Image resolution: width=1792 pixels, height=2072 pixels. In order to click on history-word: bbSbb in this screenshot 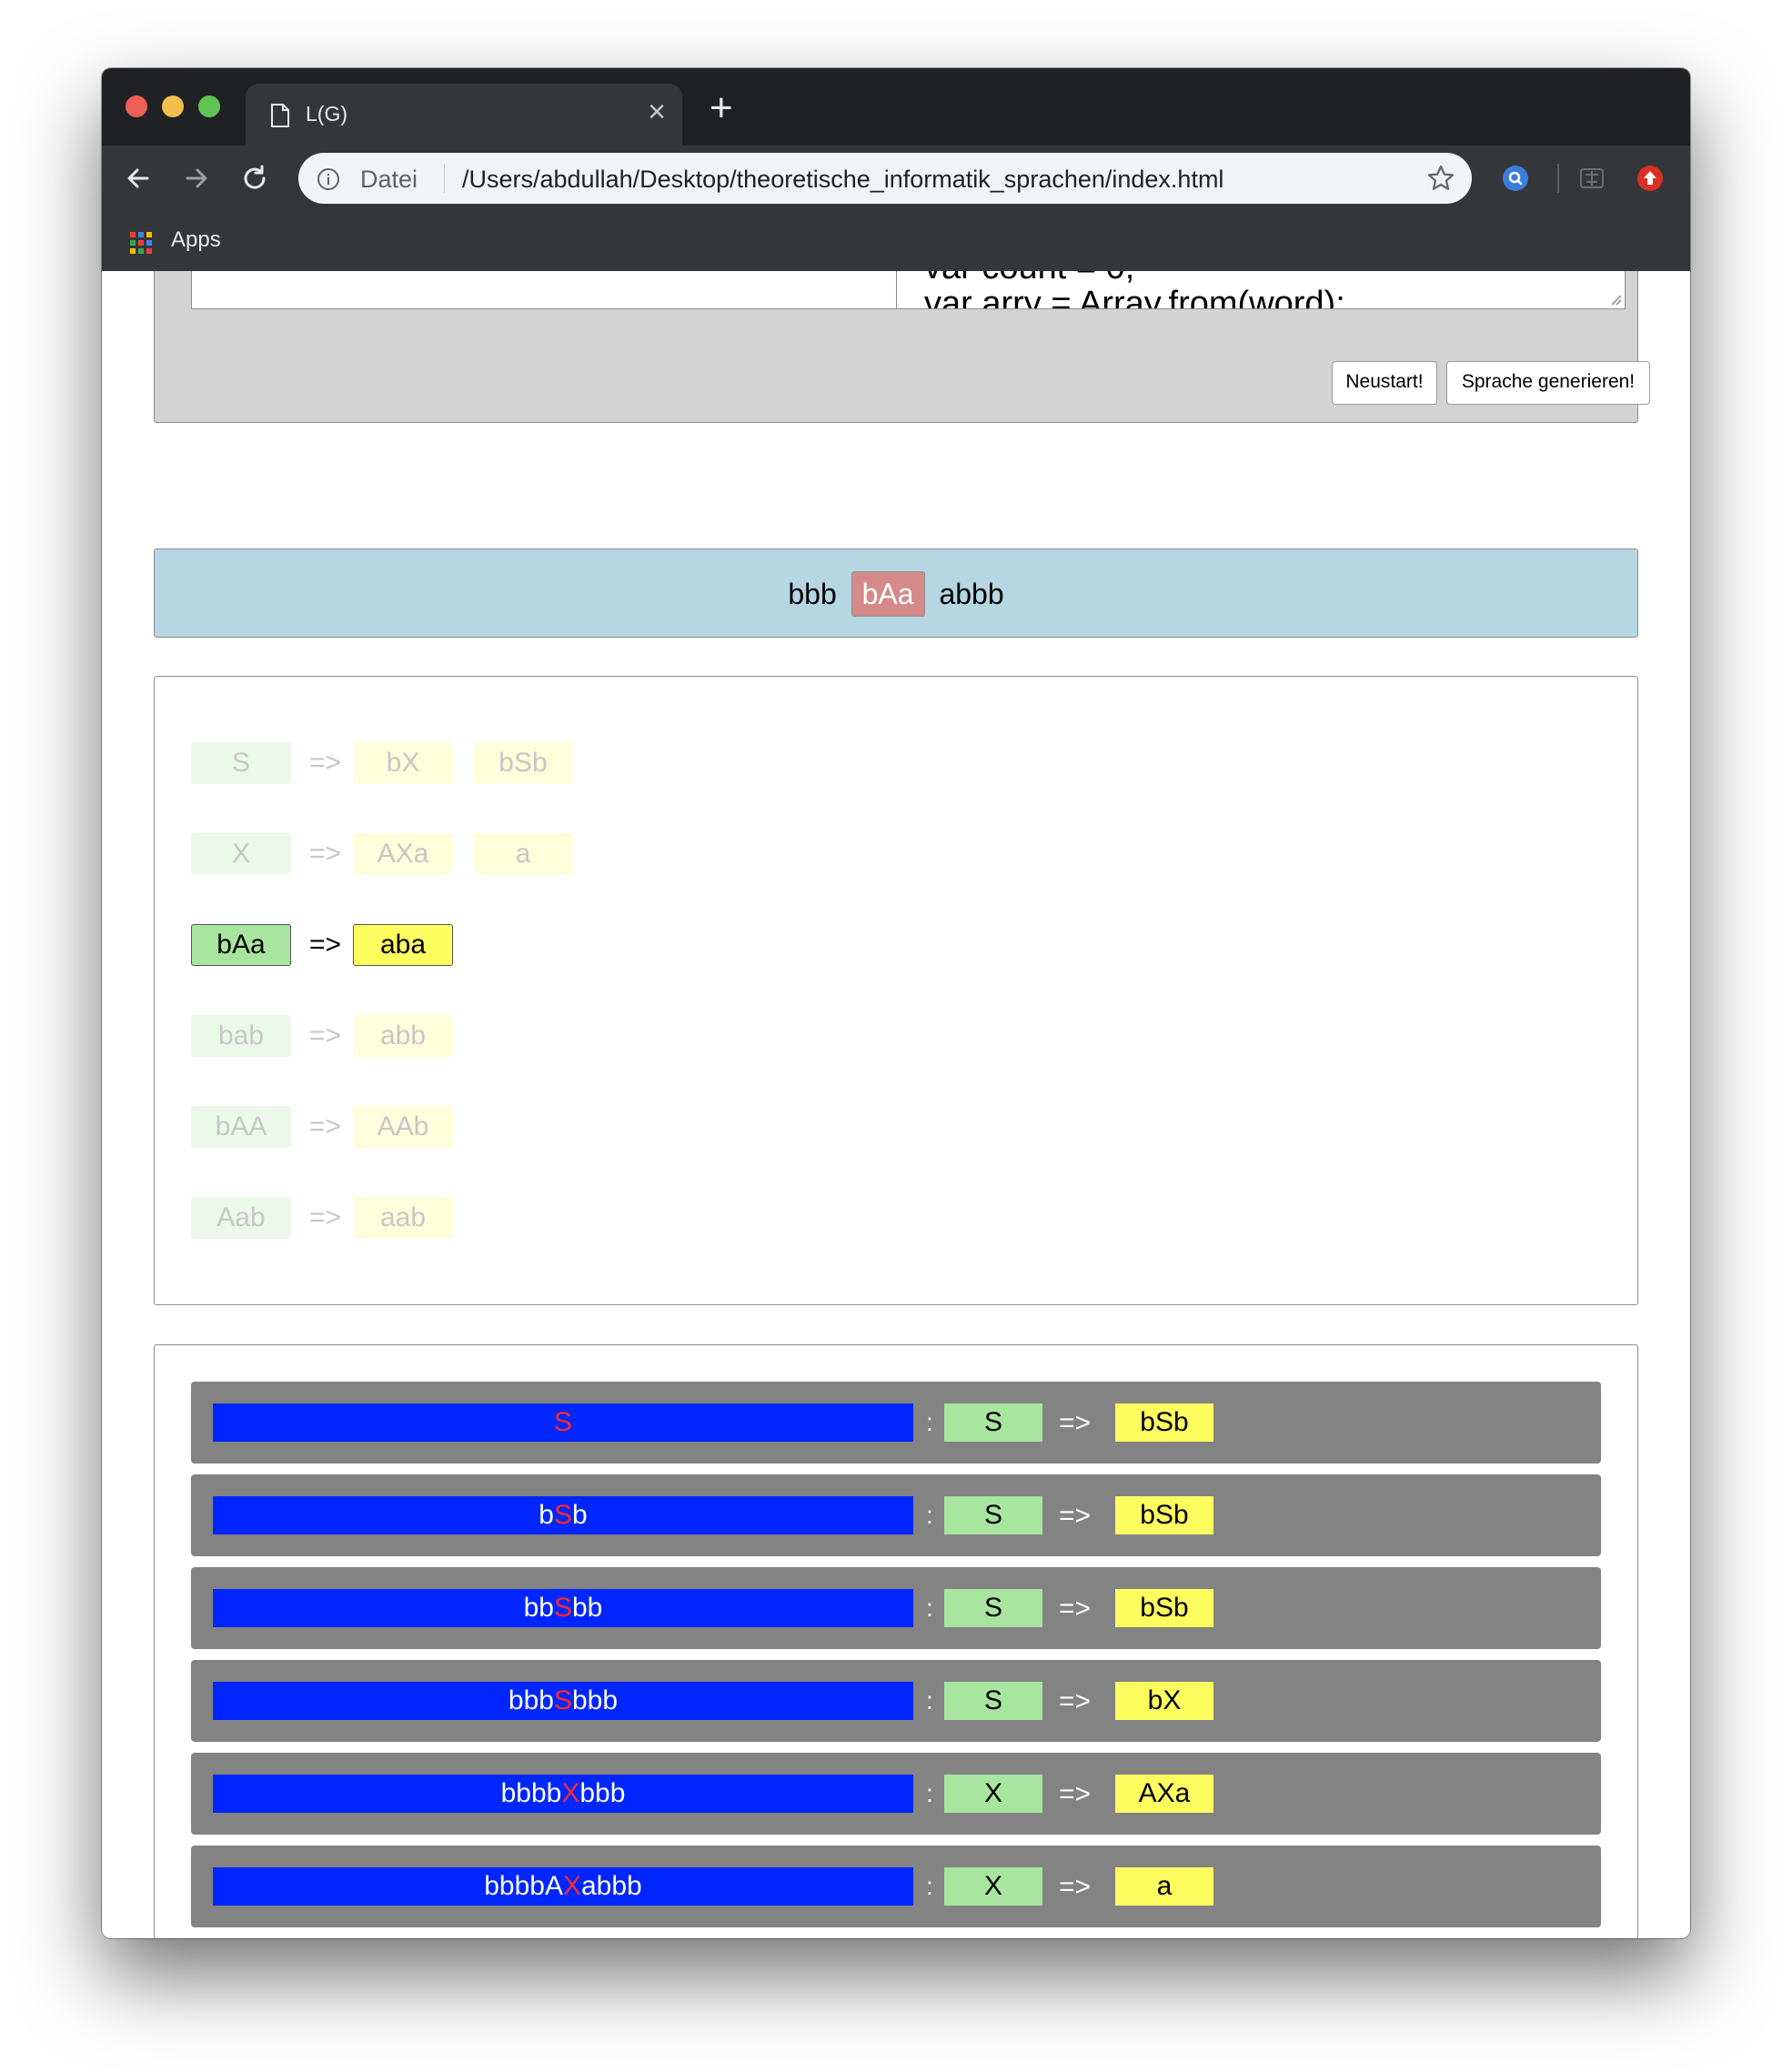, I will do `click(563, 1608)`.